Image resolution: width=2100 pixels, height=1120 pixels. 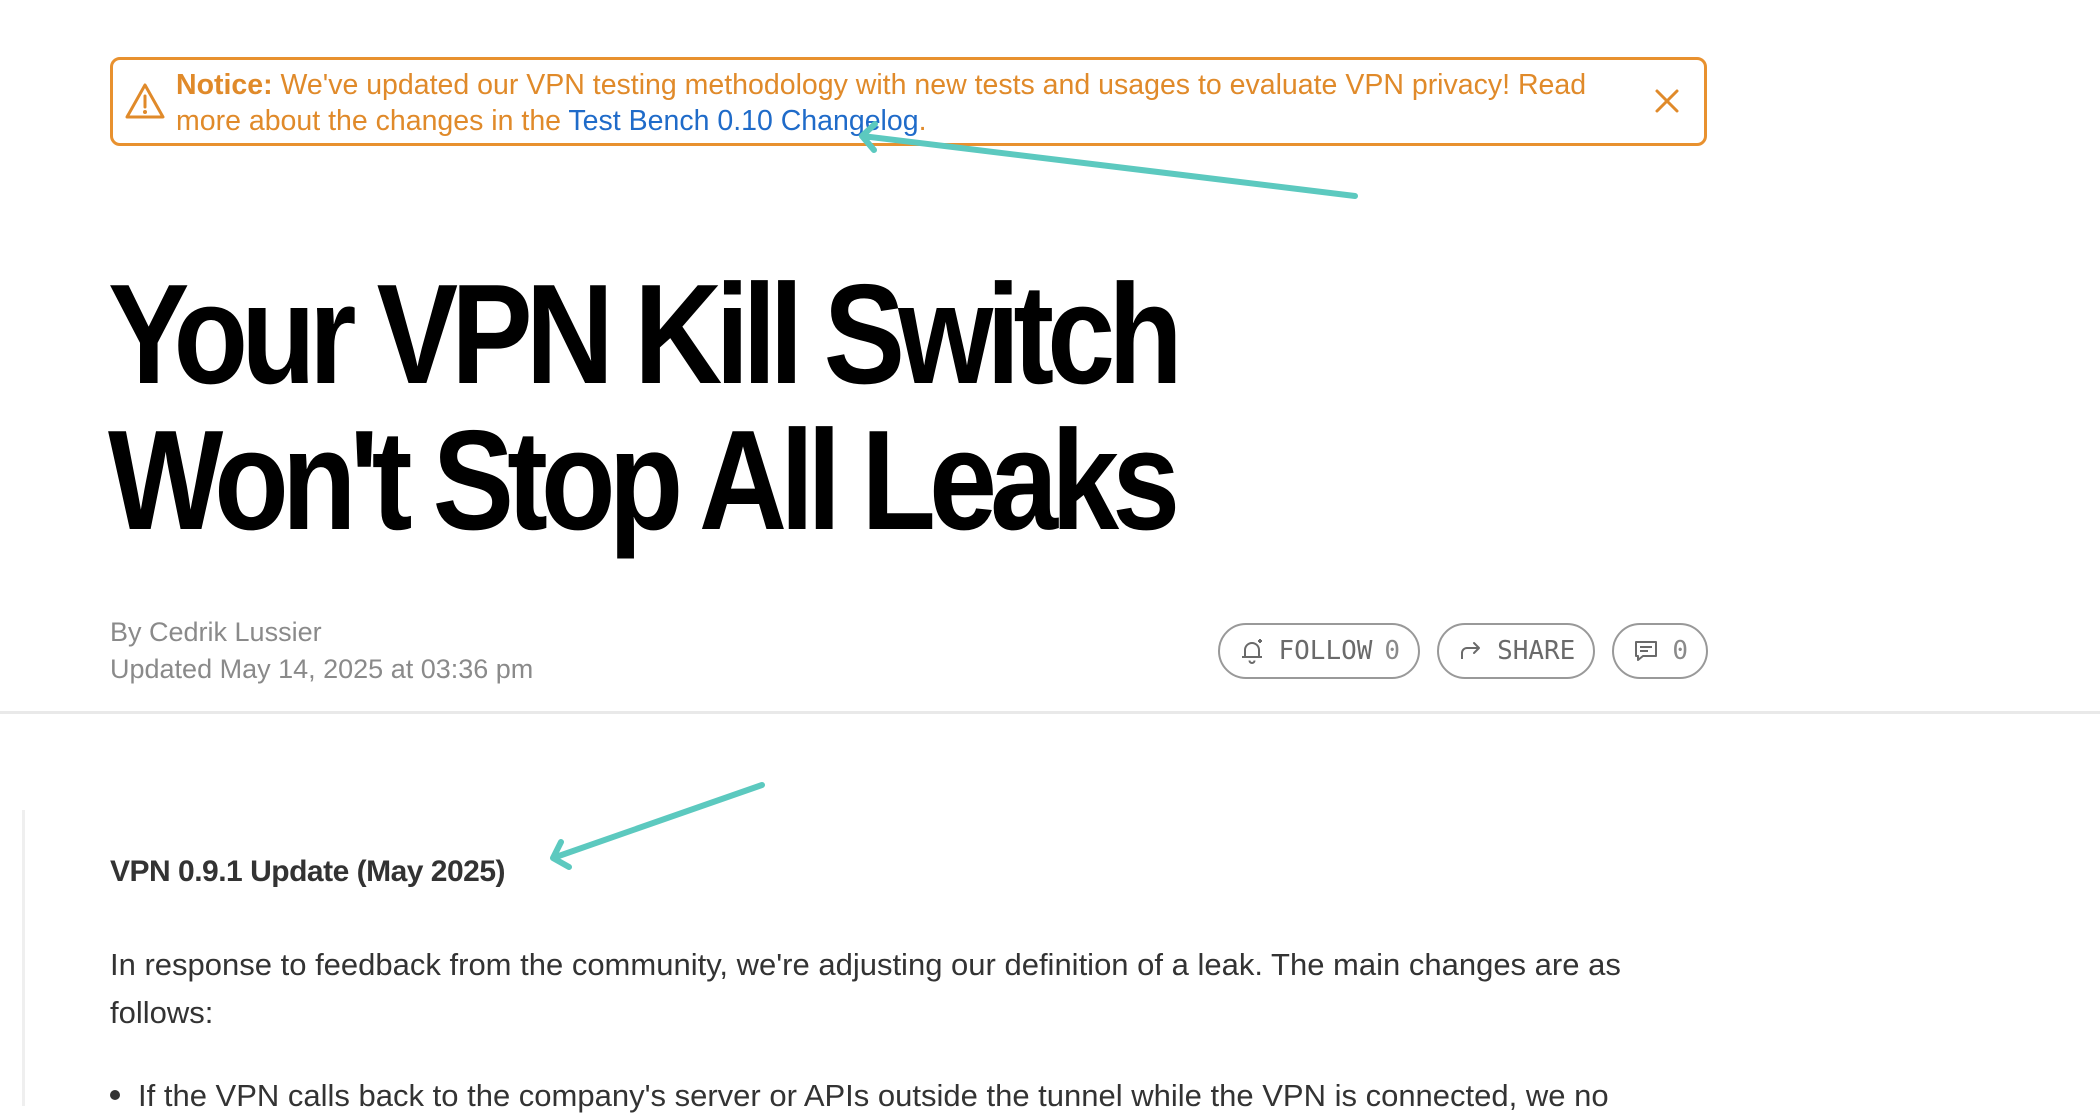 What do you see at coordinates (1646, 651) in the screenshot?
I see `comment-icon` at bounding box center [1646, 651].